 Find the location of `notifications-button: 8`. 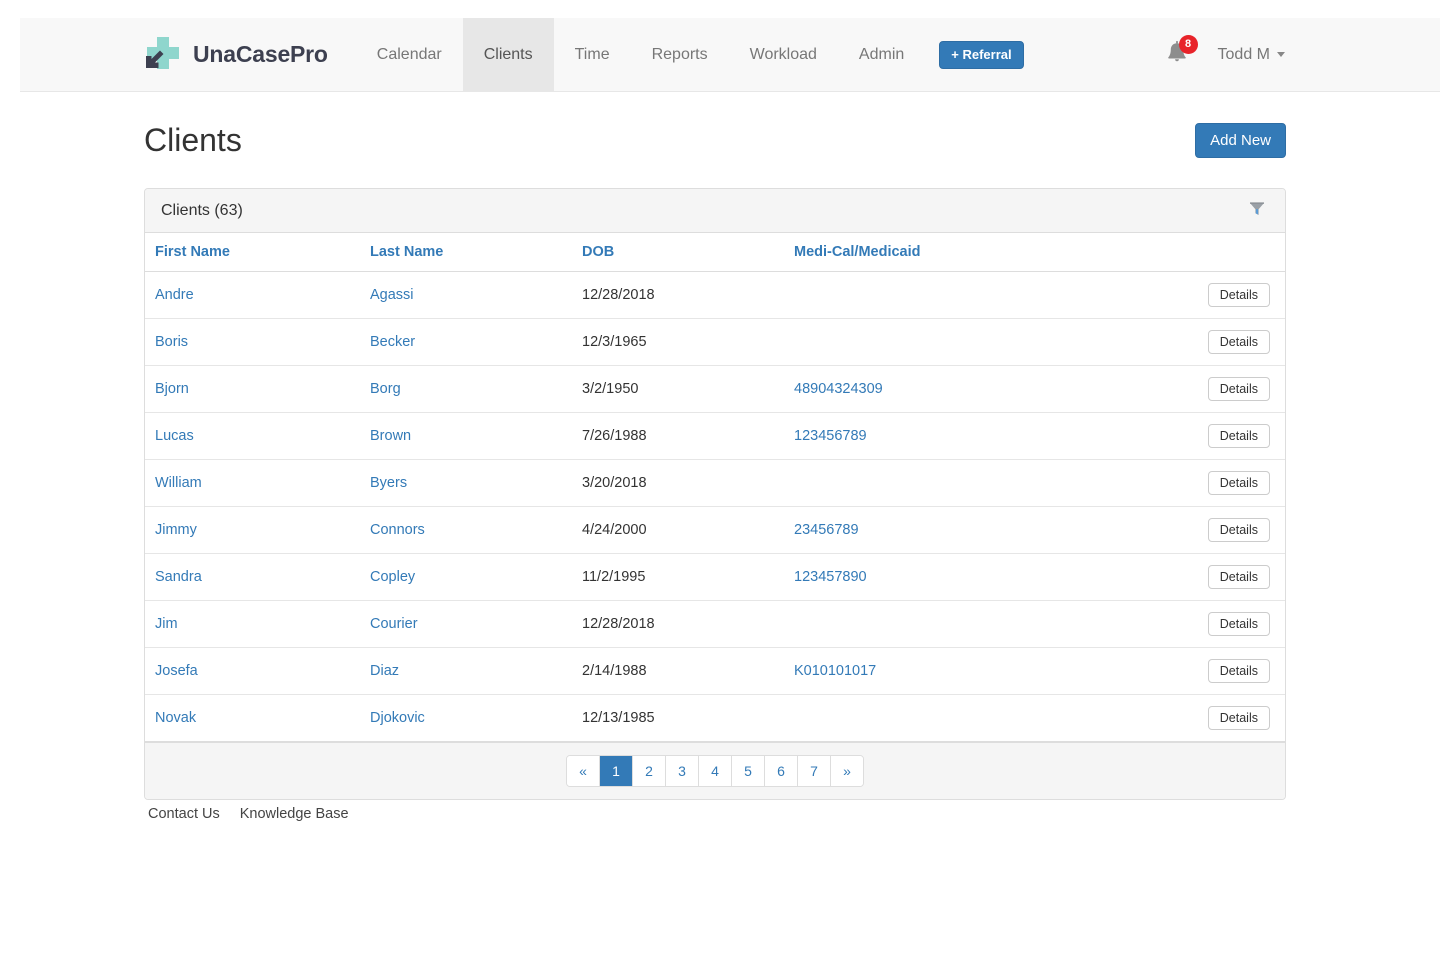

notifications-button: 8 is located at coordinates (1177, 55).